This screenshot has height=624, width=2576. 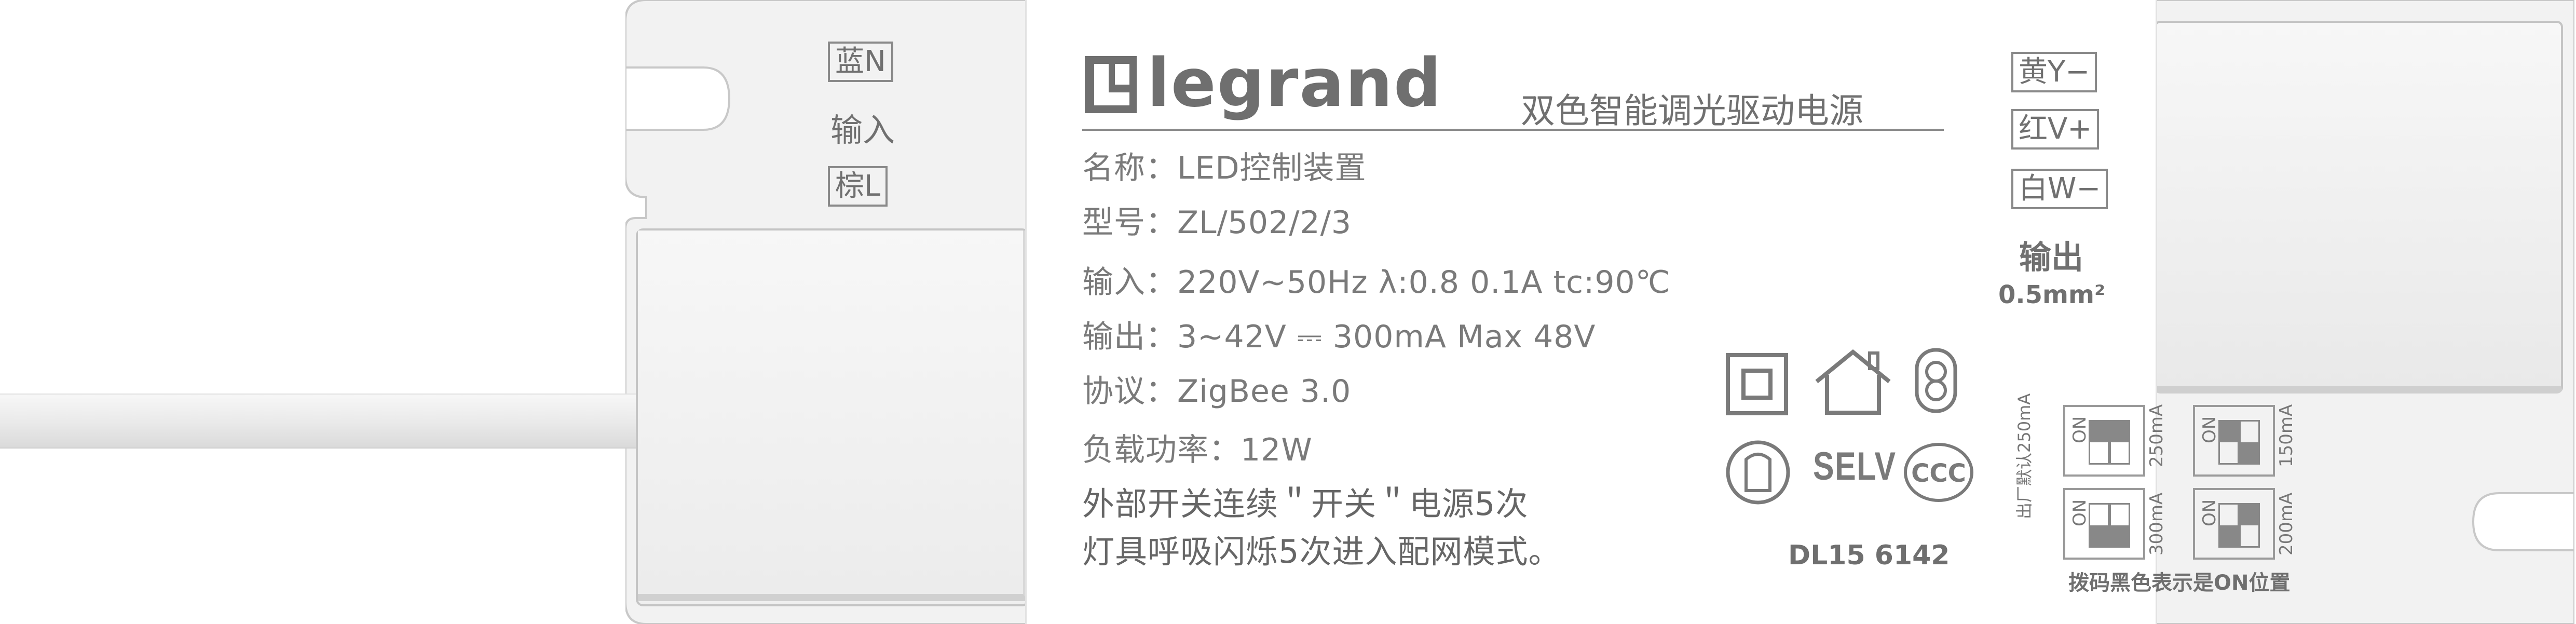 What do you see at coordinates (2051, 257) in the screenshot?
I see `output-label: 输出` at bounding box center [2051, 257].